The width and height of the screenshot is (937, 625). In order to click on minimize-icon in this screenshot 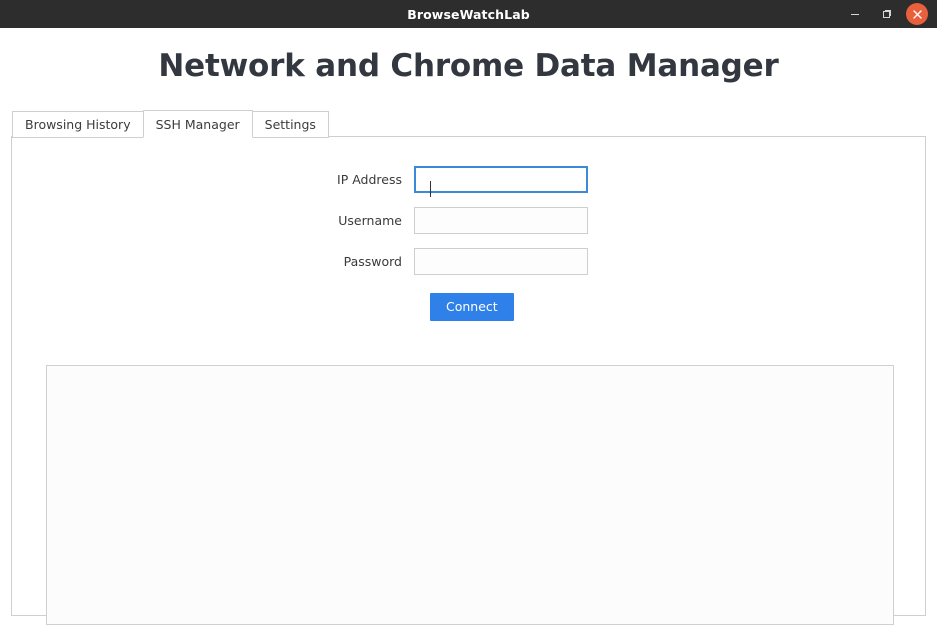, I will do `click(855, 14)`.